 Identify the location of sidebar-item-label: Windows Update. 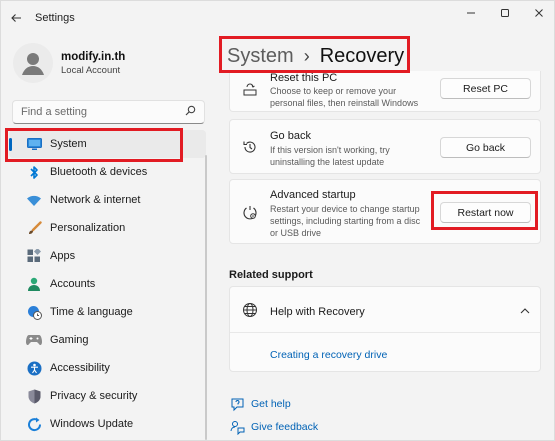
(92, 424).